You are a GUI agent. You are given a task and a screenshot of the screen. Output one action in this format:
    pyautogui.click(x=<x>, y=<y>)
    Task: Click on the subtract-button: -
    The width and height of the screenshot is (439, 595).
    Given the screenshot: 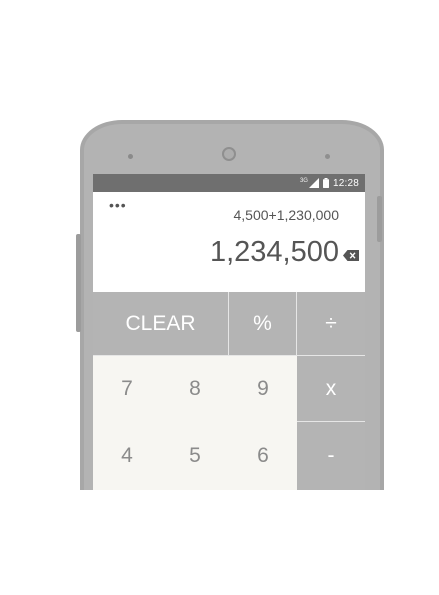 What is the action you would take?
    pyautogui.click(x=331, y=456)
    